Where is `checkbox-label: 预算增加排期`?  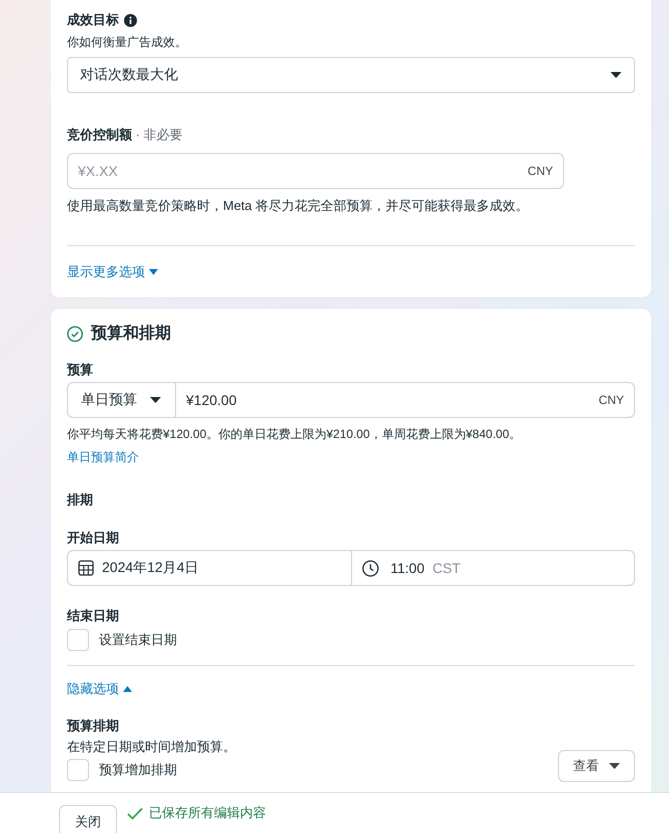 checkbox-label: 预算增加排期 is located at coordinates (138, 770).